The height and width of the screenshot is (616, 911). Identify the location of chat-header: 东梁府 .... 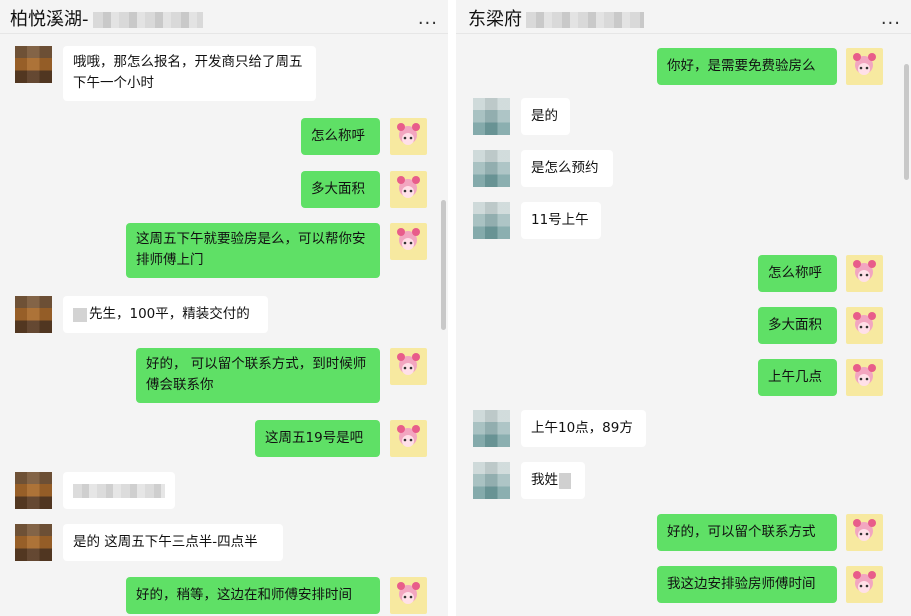
(683, 17).